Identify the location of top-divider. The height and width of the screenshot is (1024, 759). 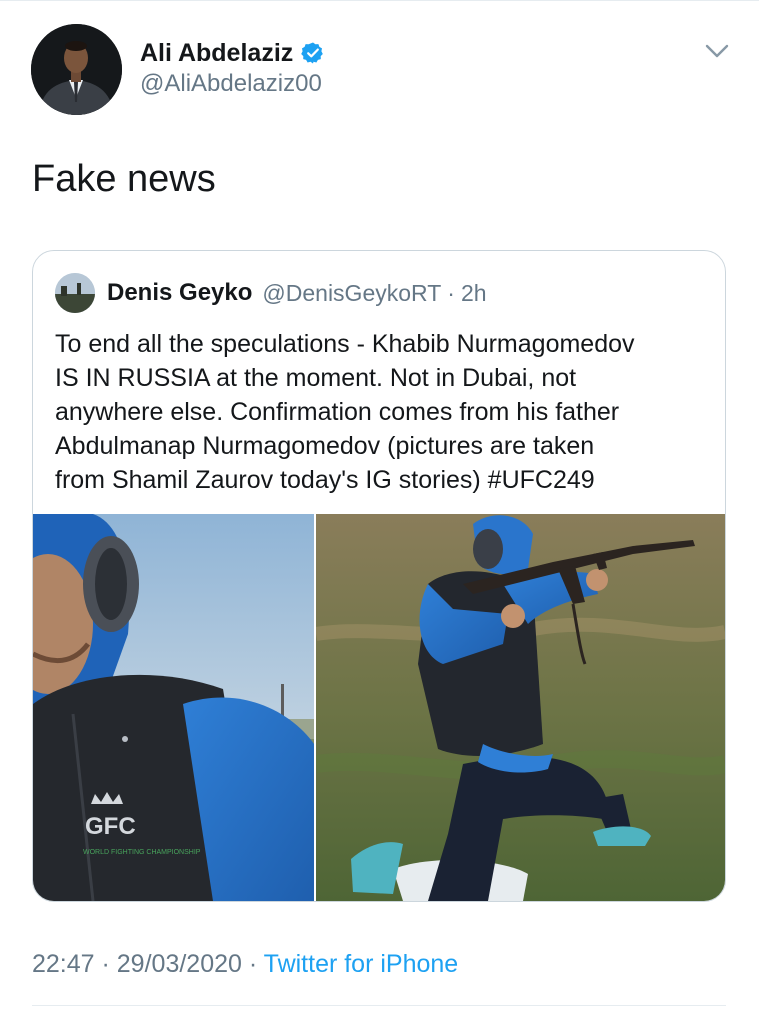
(379, 0).